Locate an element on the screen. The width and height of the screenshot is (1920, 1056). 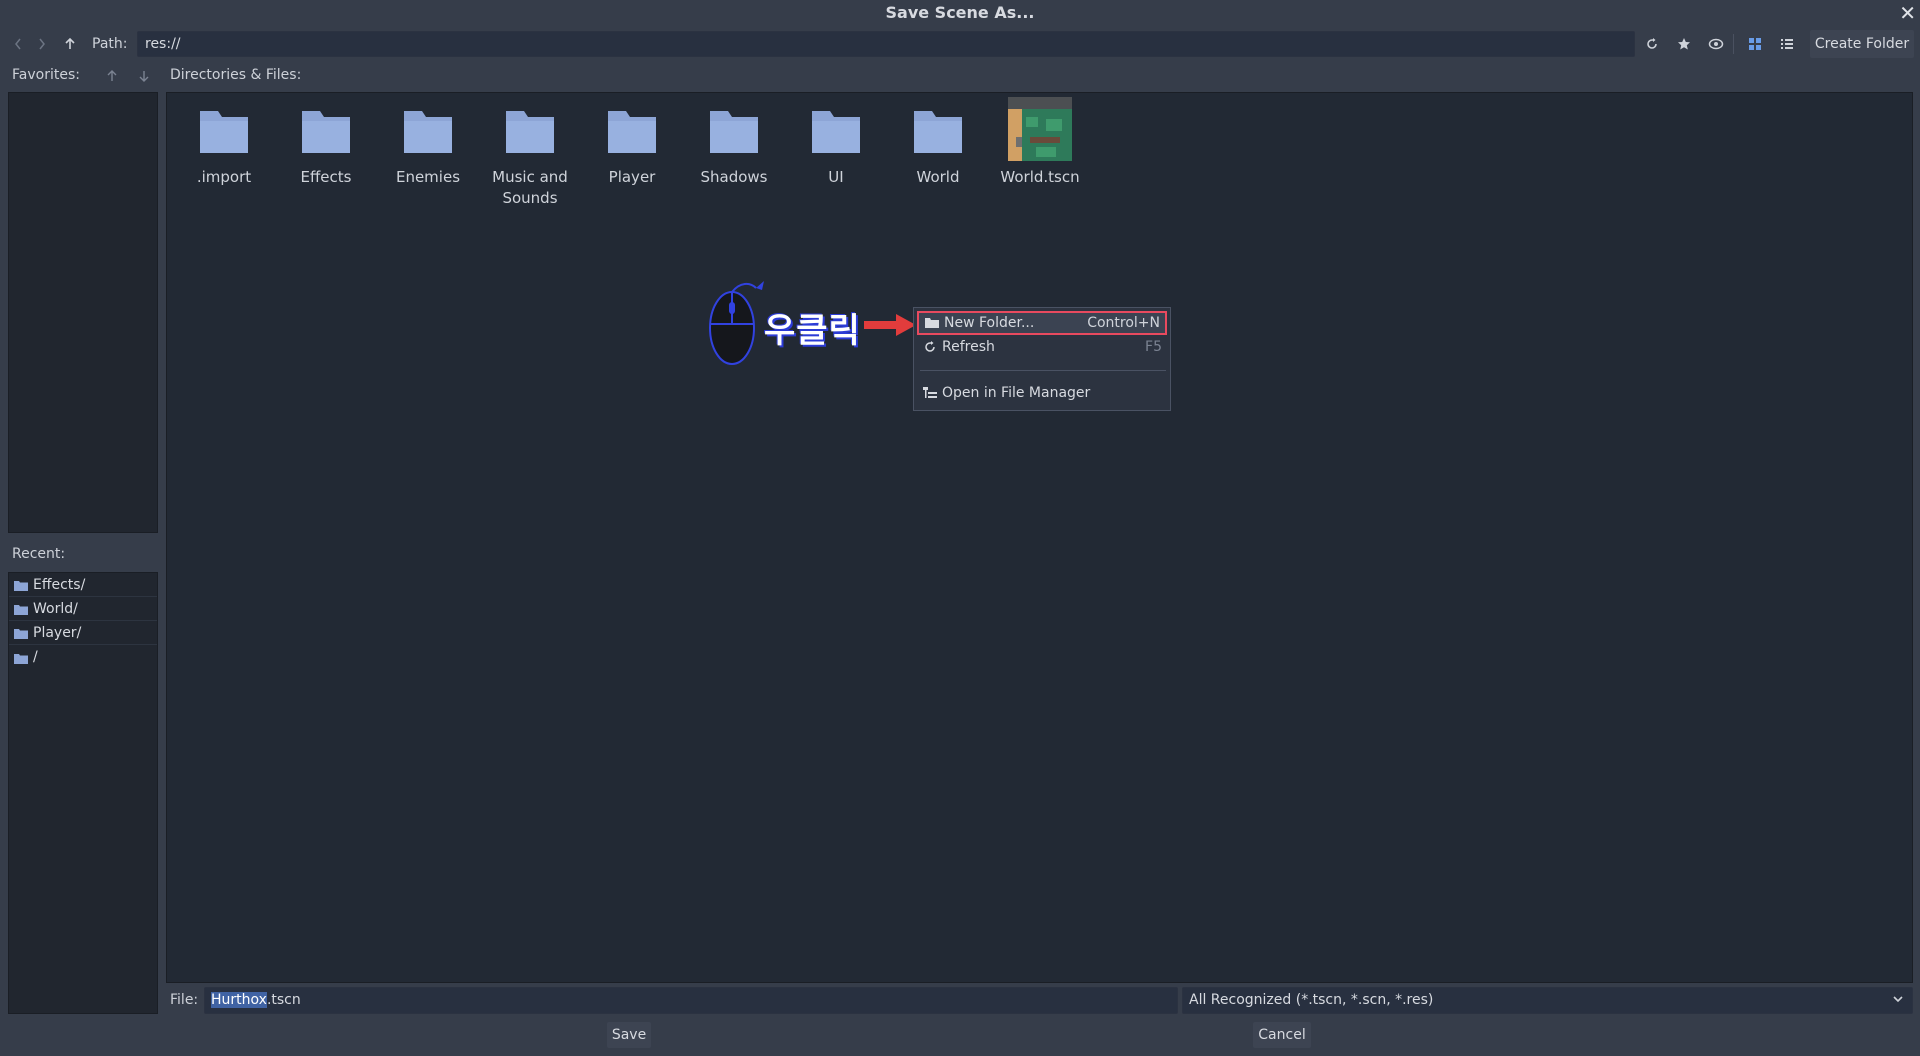
refresh-icon is located at coordinates (1652, 44).